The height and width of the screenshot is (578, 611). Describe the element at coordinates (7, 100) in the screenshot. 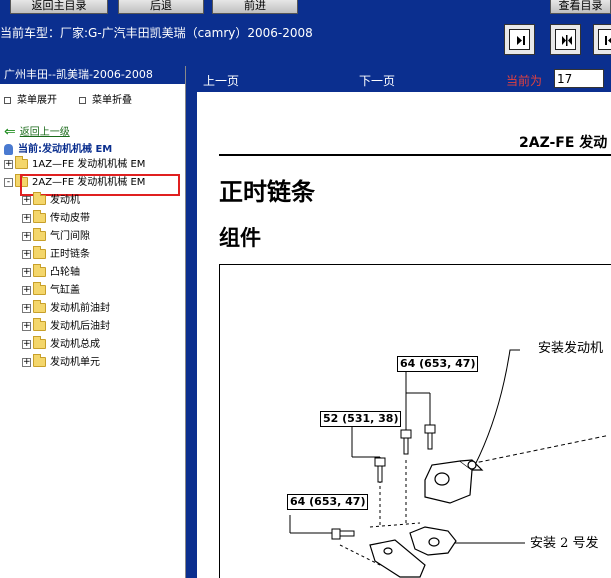

I see `expand-icon` at that location.